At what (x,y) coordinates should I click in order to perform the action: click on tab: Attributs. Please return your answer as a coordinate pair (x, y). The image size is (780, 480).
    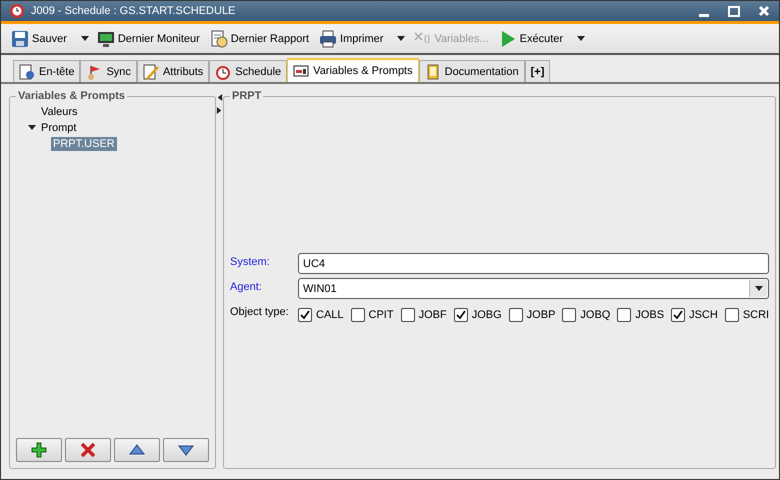
    Looking at the image, I should click on (173, 71).